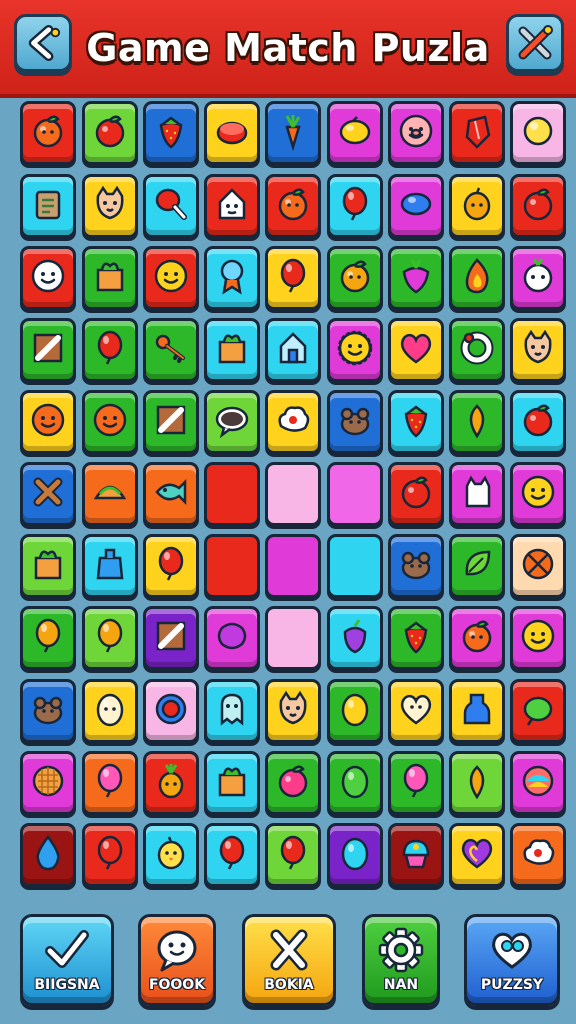 The height and width of the screenshot is (1024, 576). Describe the element at coordinates (232, 638) in the screenshot. I see `tile-blob` at that location.